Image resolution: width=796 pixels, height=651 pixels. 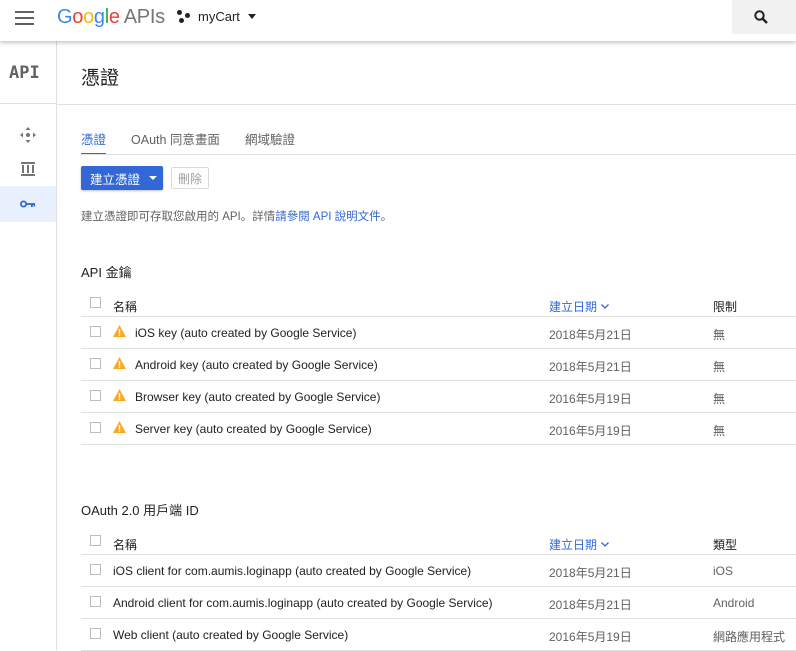 I want to click on create-credentials-label: 建立憑證, so click(x=115, y=179).